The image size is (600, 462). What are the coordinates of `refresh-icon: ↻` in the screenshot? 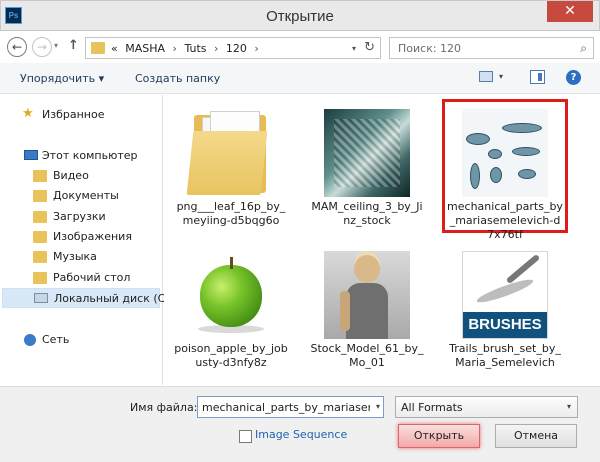 It's located at (369, 47).